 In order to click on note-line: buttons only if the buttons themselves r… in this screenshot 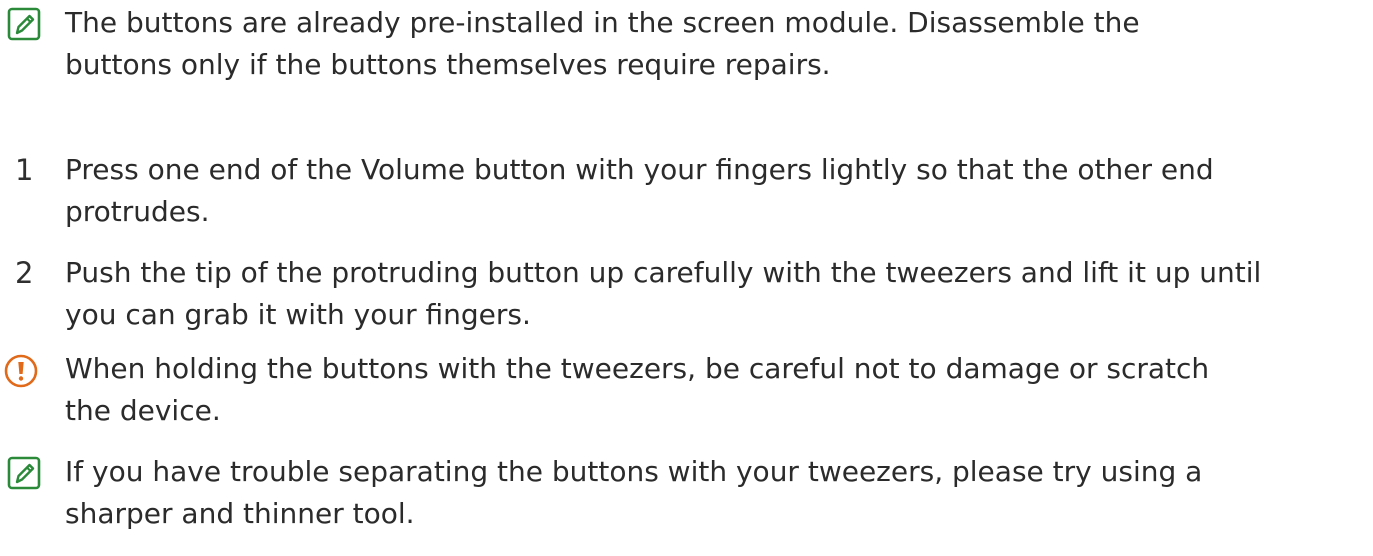, I will do `click(448, 64)`.